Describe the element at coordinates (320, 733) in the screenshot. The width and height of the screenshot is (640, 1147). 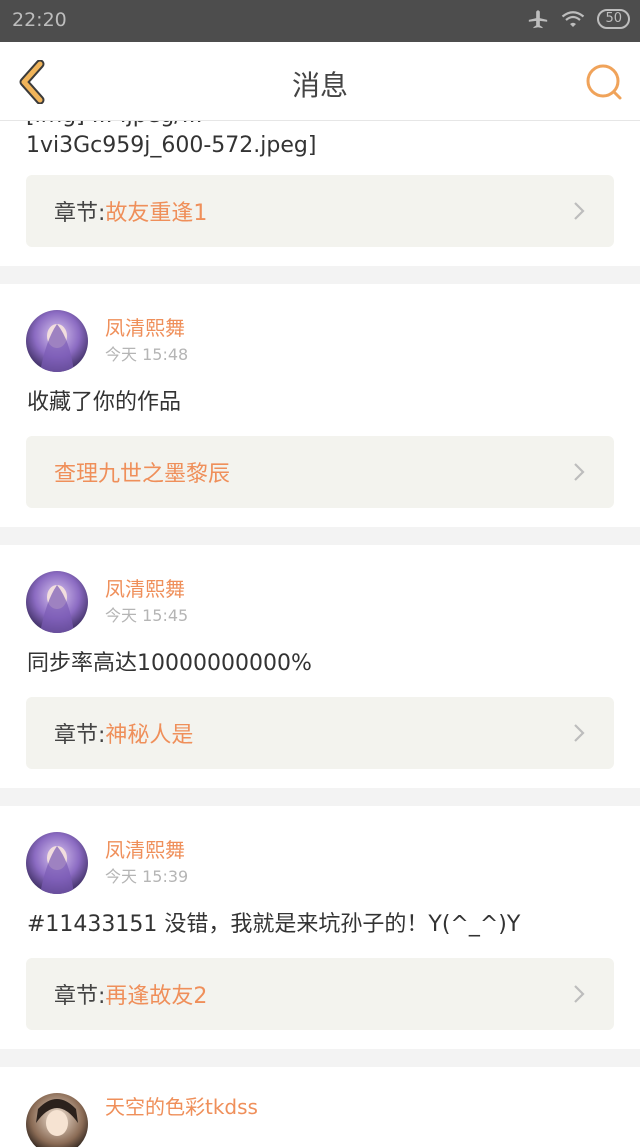
I see `chapter-link: 章节:神秘人是` at that location.